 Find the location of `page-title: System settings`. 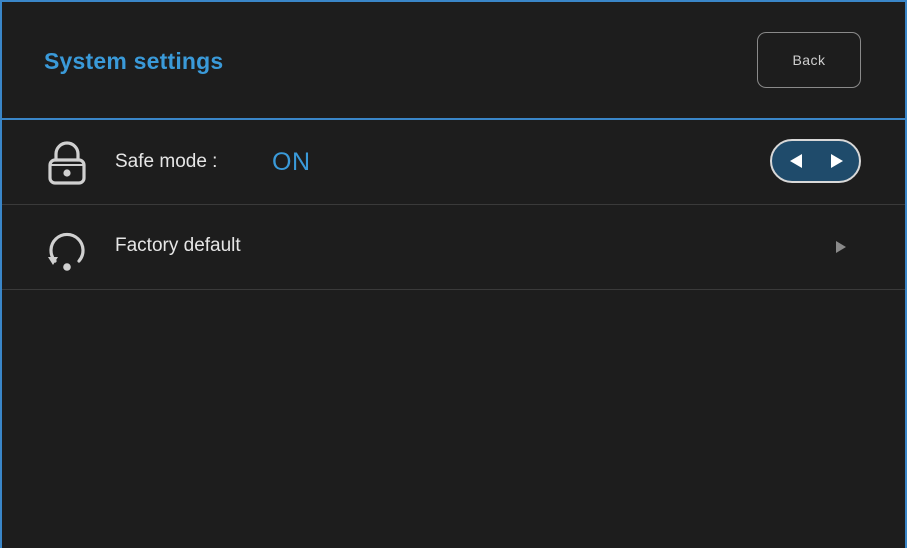

page-title: System settings is located at coordinates (134, 61).